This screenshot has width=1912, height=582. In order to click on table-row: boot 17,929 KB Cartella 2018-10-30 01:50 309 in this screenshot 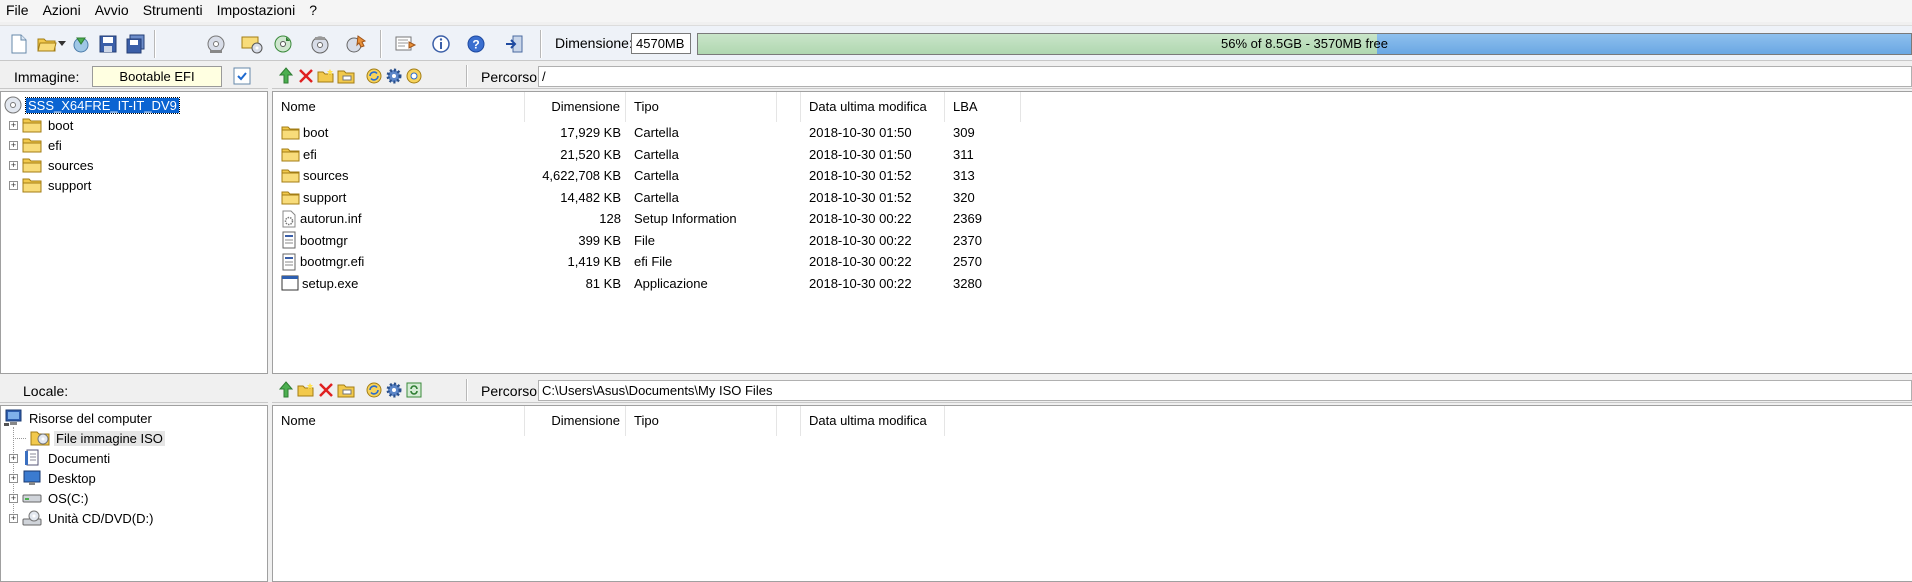, I will do `click(1092, 132)`.